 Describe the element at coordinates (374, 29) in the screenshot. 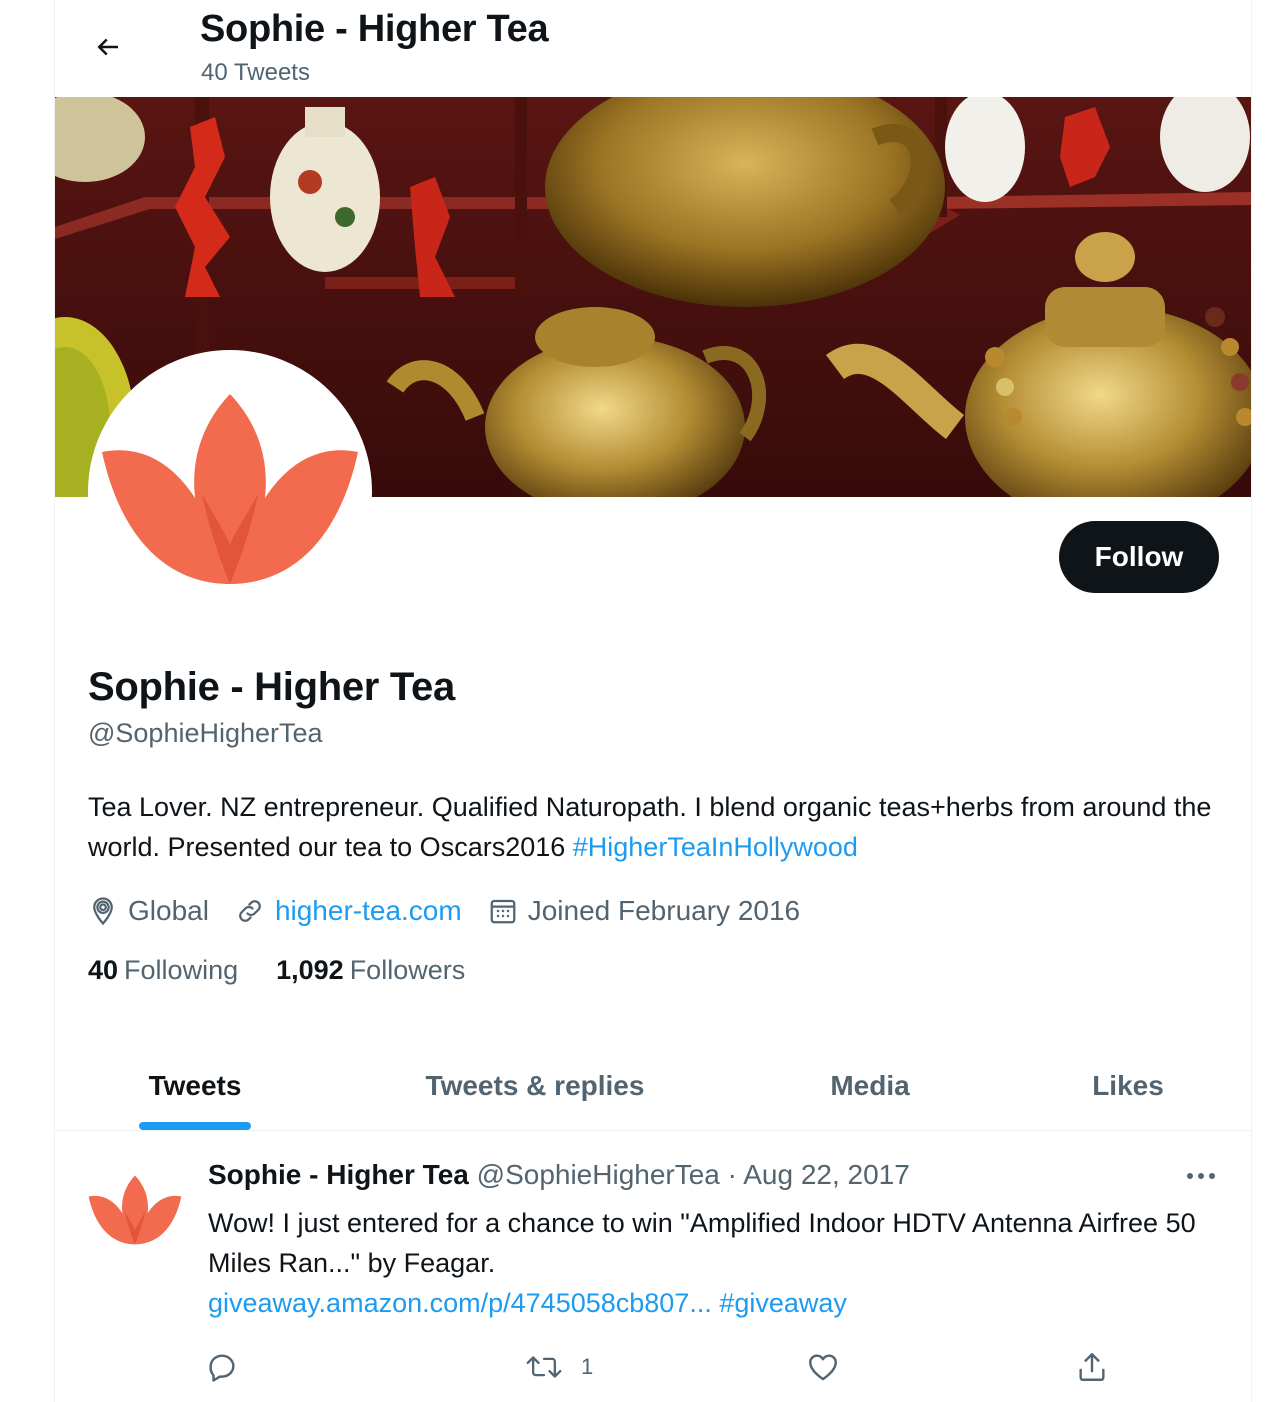

I see `header-title: Sophie - Higher Tea` at that location.